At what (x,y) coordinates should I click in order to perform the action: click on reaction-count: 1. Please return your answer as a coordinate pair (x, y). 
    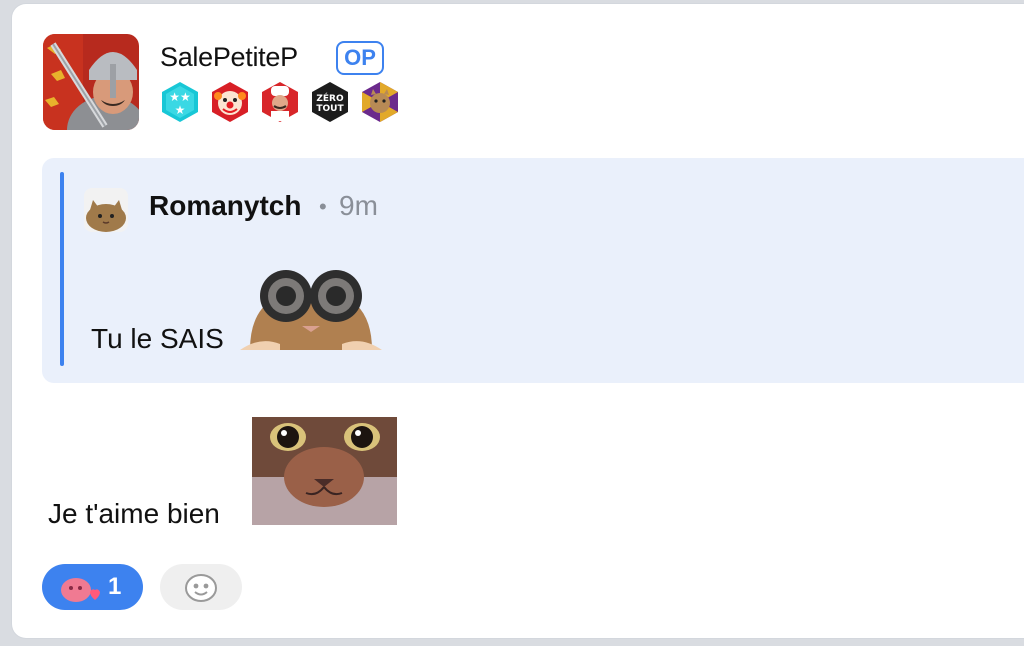
    Looking at the image, I should click on (115, 586).